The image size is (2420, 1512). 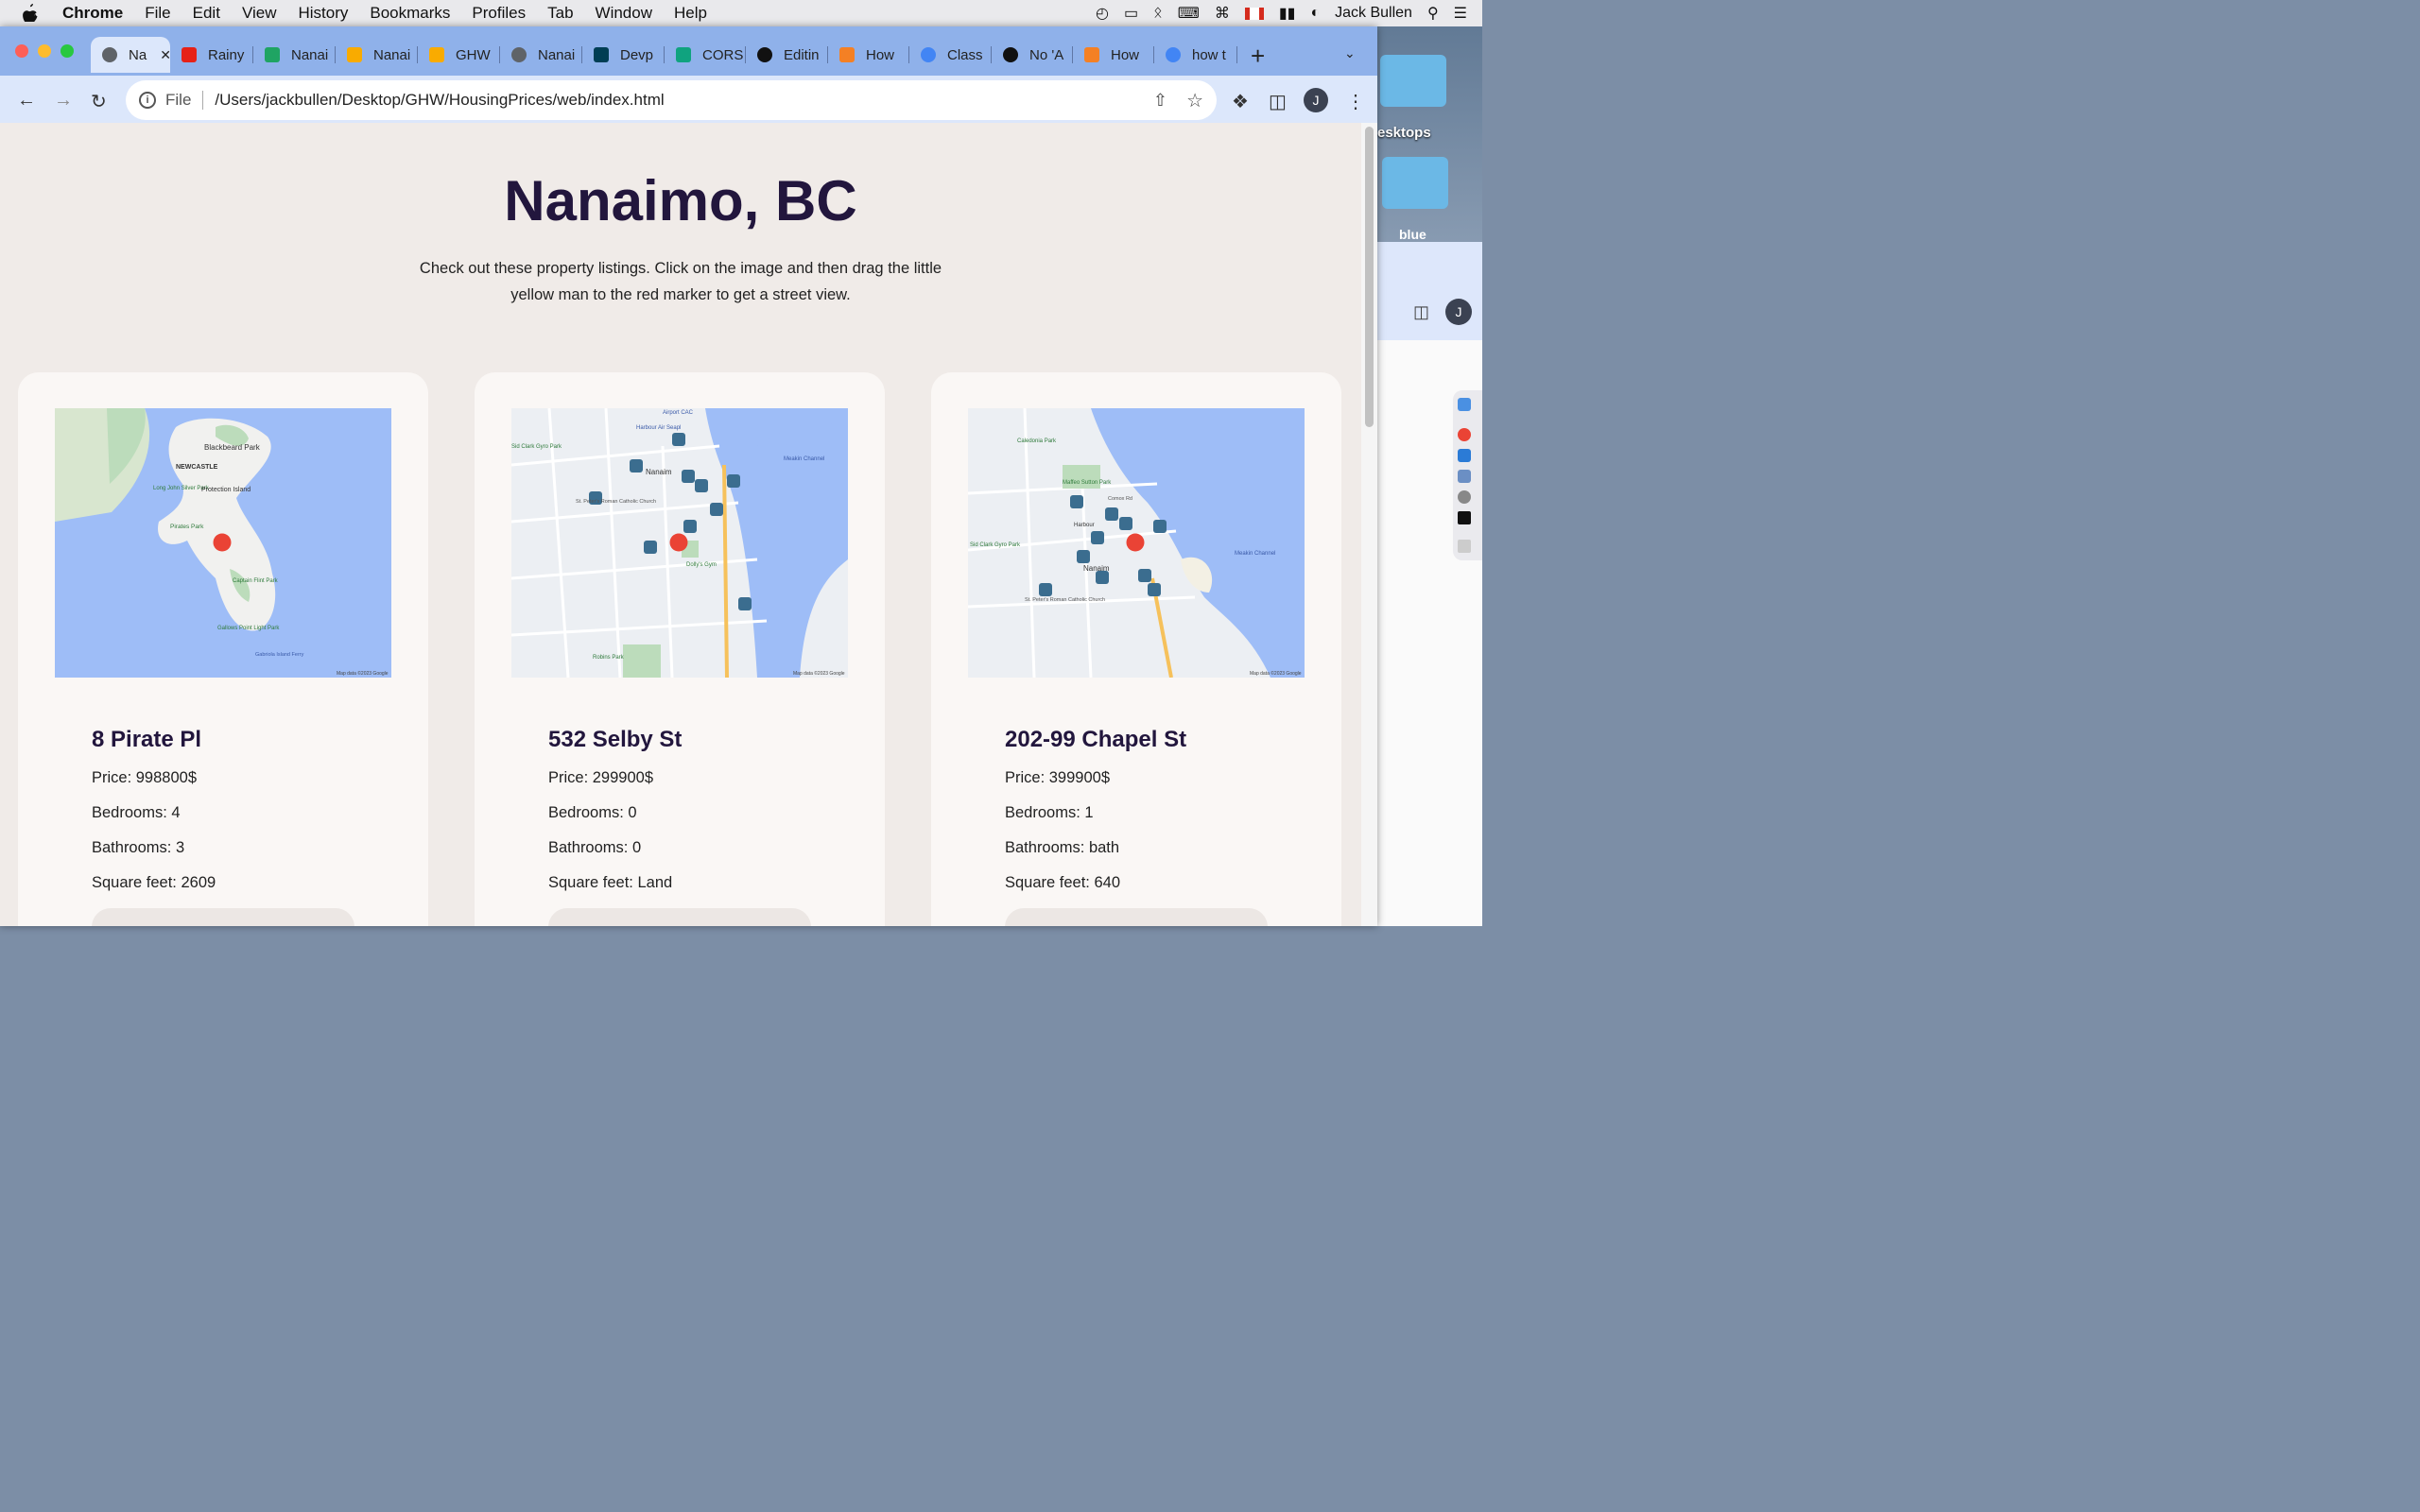 I want to click on url-scheme-label: File, so click(x=178, y=100).